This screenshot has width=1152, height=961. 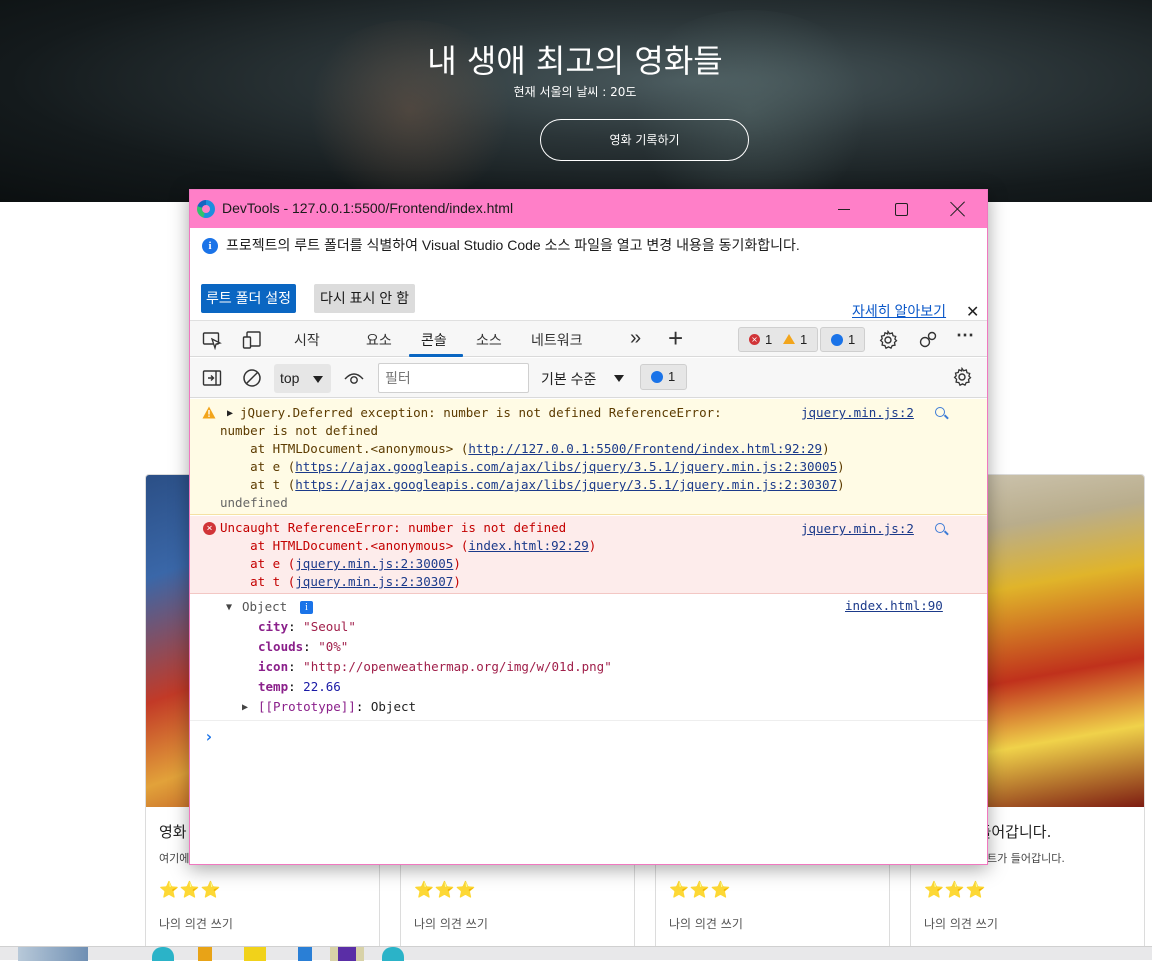 What do you see at coordinates (894, 605) in the screenshot?
I see `source-link: index.html:90` at bounding box center [894, 605].